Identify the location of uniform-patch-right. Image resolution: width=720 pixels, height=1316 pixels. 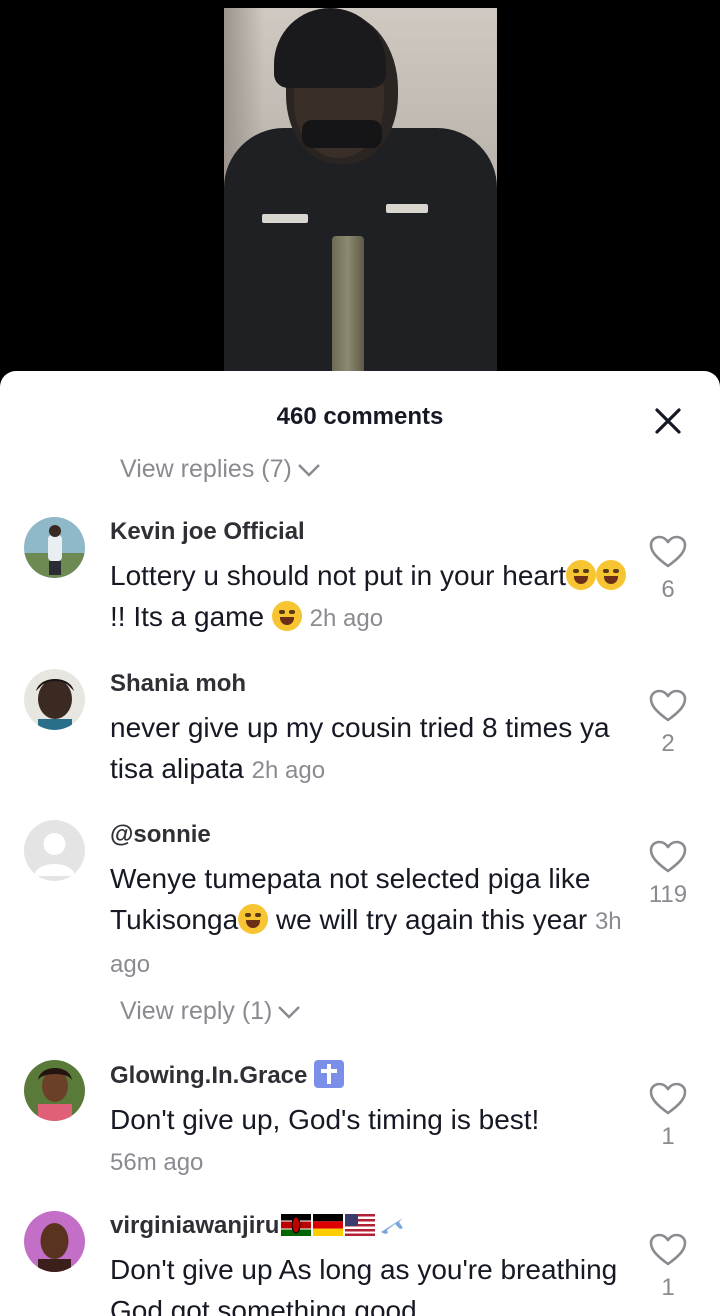
(407, 208).